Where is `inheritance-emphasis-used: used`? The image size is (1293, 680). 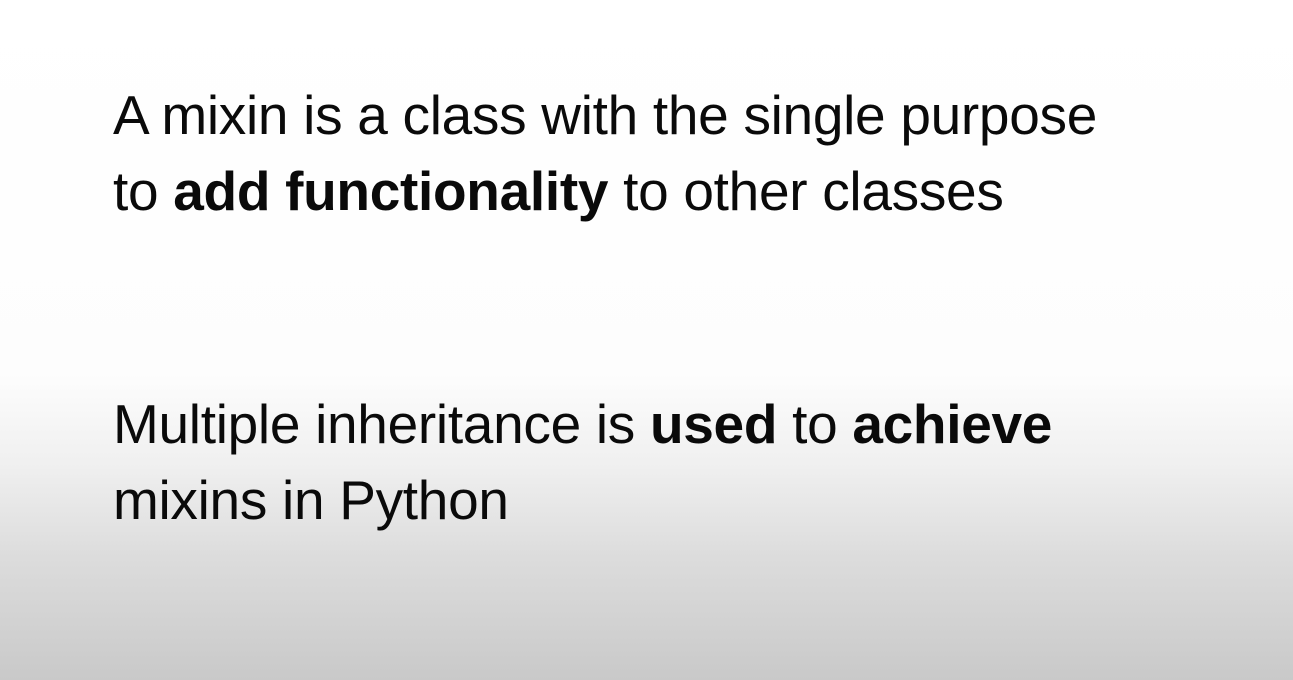 inheritance-emphasis-used: used is located at coordinates (713, 424).